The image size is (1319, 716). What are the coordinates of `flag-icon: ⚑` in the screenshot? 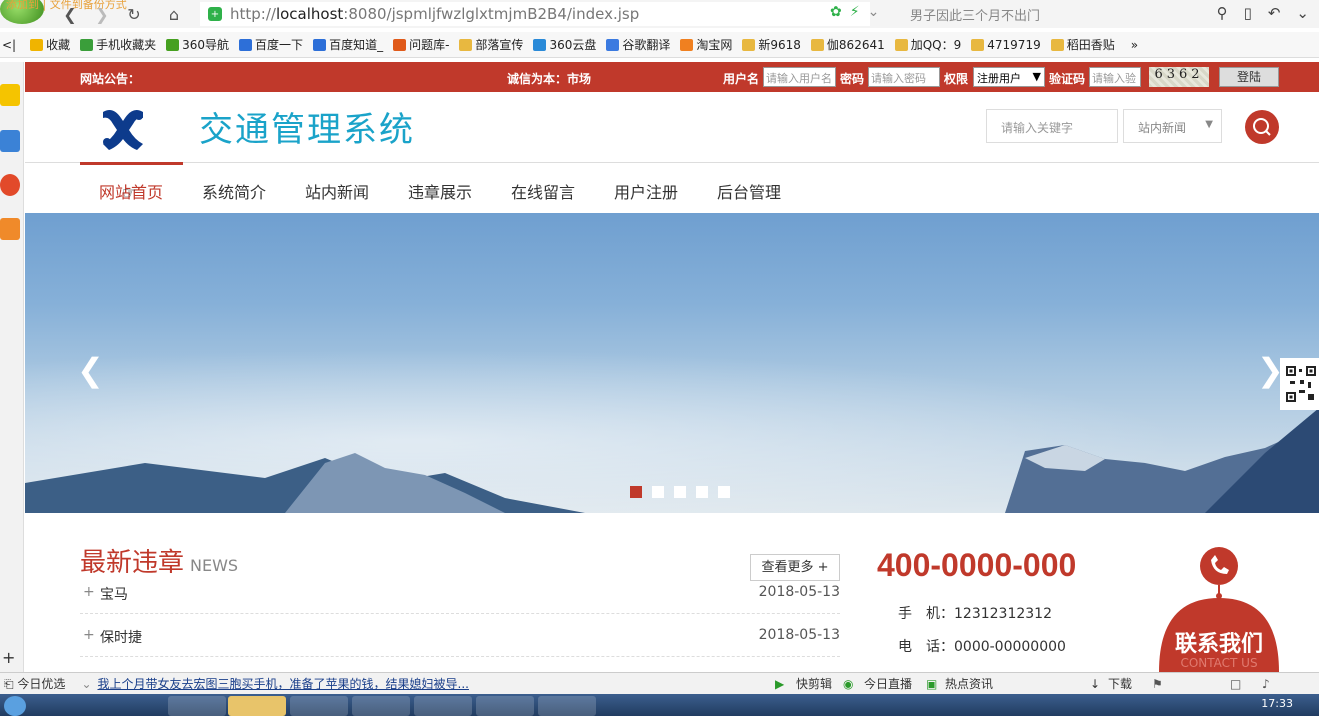 It's located at (1157, 684).